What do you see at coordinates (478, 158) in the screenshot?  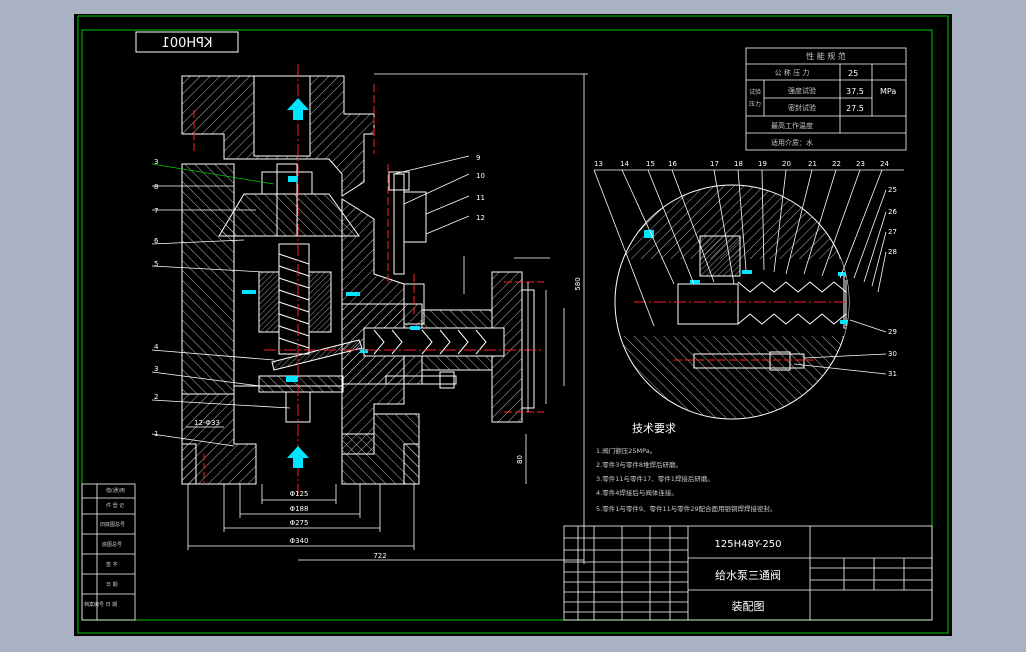 I see `part-9-label: 9` at bounding box center [478, 158].